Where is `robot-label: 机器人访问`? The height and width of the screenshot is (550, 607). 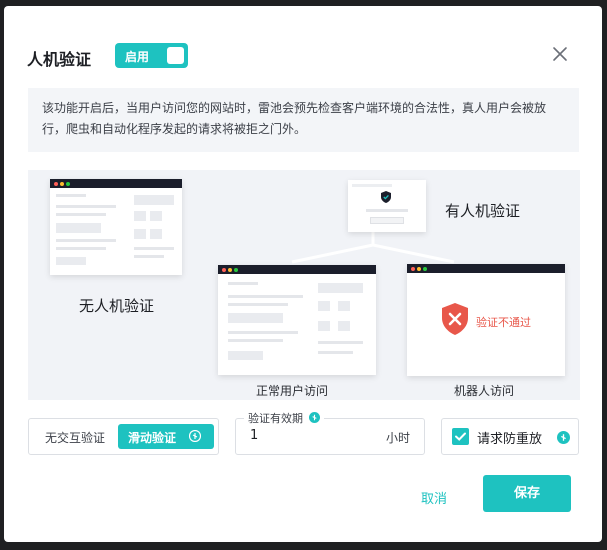
robot-label: 机器人访问 is located at coordinates (484, 391).